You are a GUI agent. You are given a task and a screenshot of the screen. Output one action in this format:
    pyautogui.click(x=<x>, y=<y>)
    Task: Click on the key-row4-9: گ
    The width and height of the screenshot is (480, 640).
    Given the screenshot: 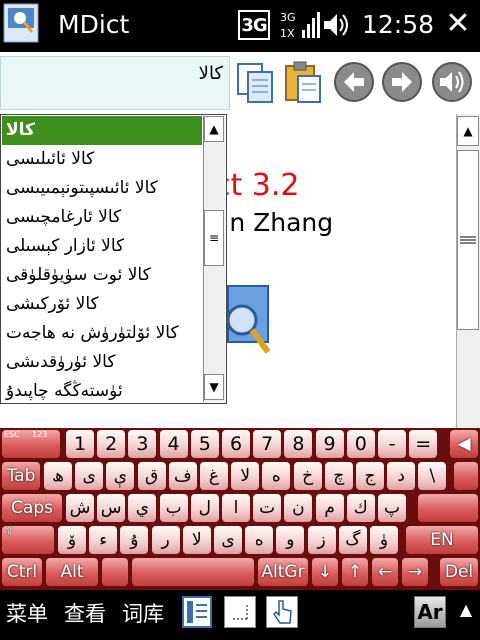 What is the action you would take?
    pyautogui.click(x=352, y=540)
    